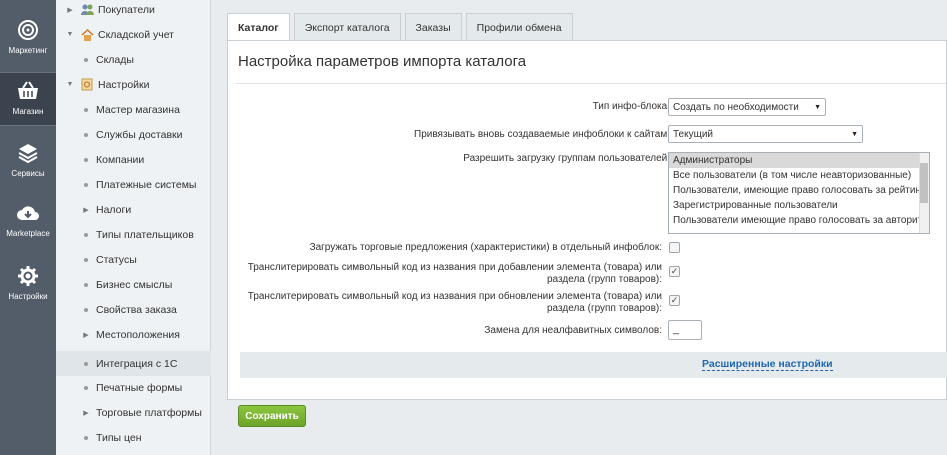 This screenshot has height=455, width=947. Describe the element at coordinates (28, 91) in the screenshot. I see `basket-icon` at that location.